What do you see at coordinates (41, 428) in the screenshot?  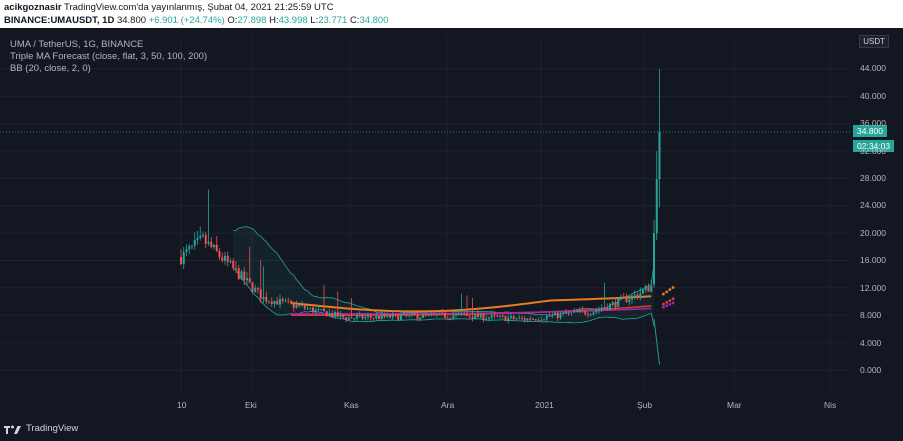 I see `tradingview-branding: TradingView` at bounding box center [41, 428].